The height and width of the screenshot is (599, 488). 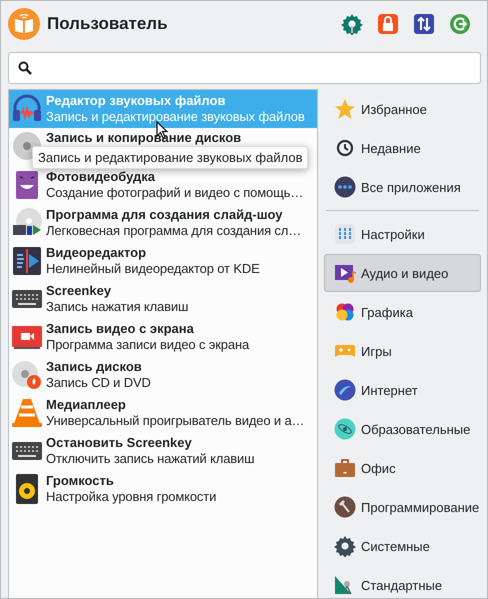 I want to click on app-title: Фотовидеобудка, so click(x=101, y=177).